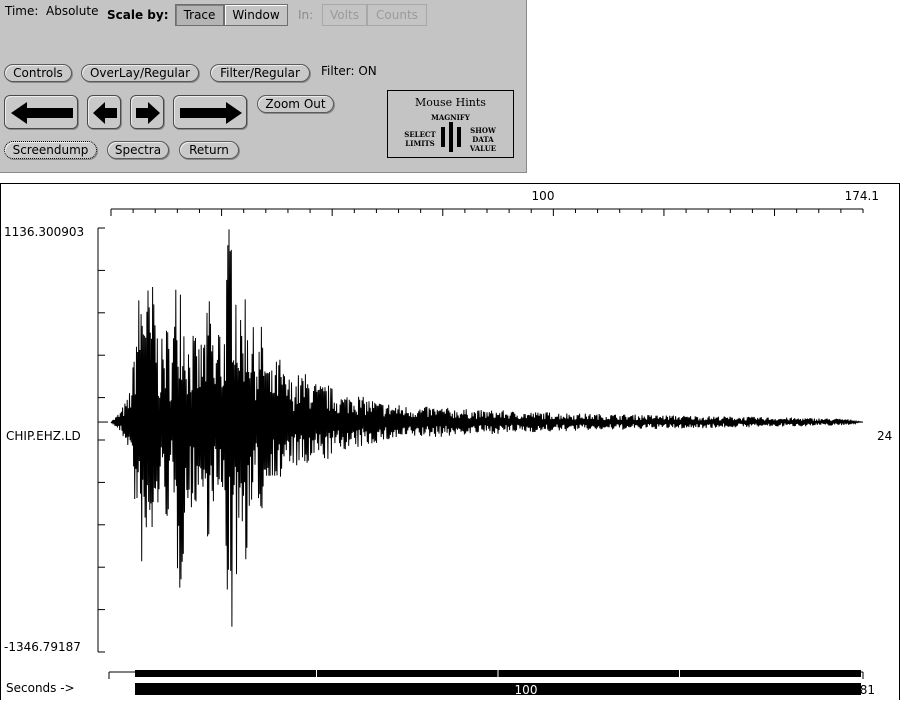  What do you see at coordinates (344, 15) in the screenshot?
I see `units-volts-toggle: Volts` at bounding box center [344, 15].